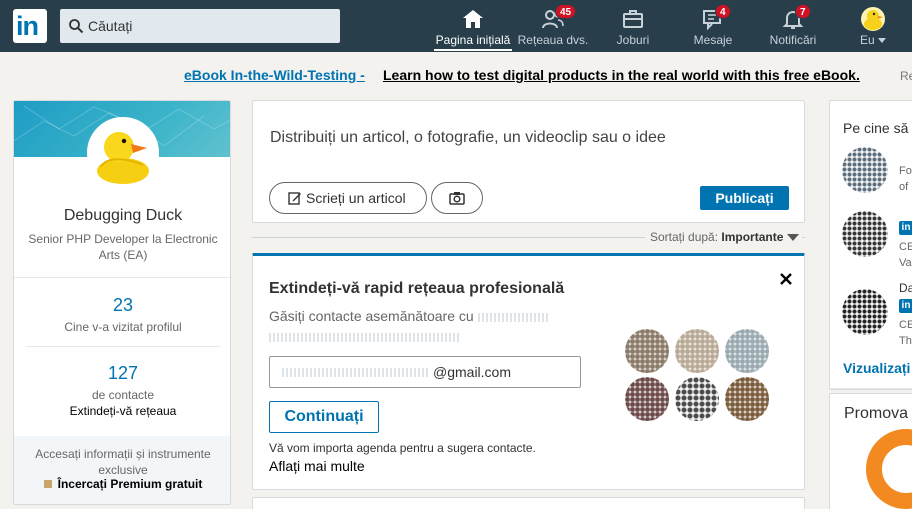 This screenshot has width=912, height=509. Describe the element at coordinates (905, 288) in the screenshot. I see `suggestion-name: Da` at that location.